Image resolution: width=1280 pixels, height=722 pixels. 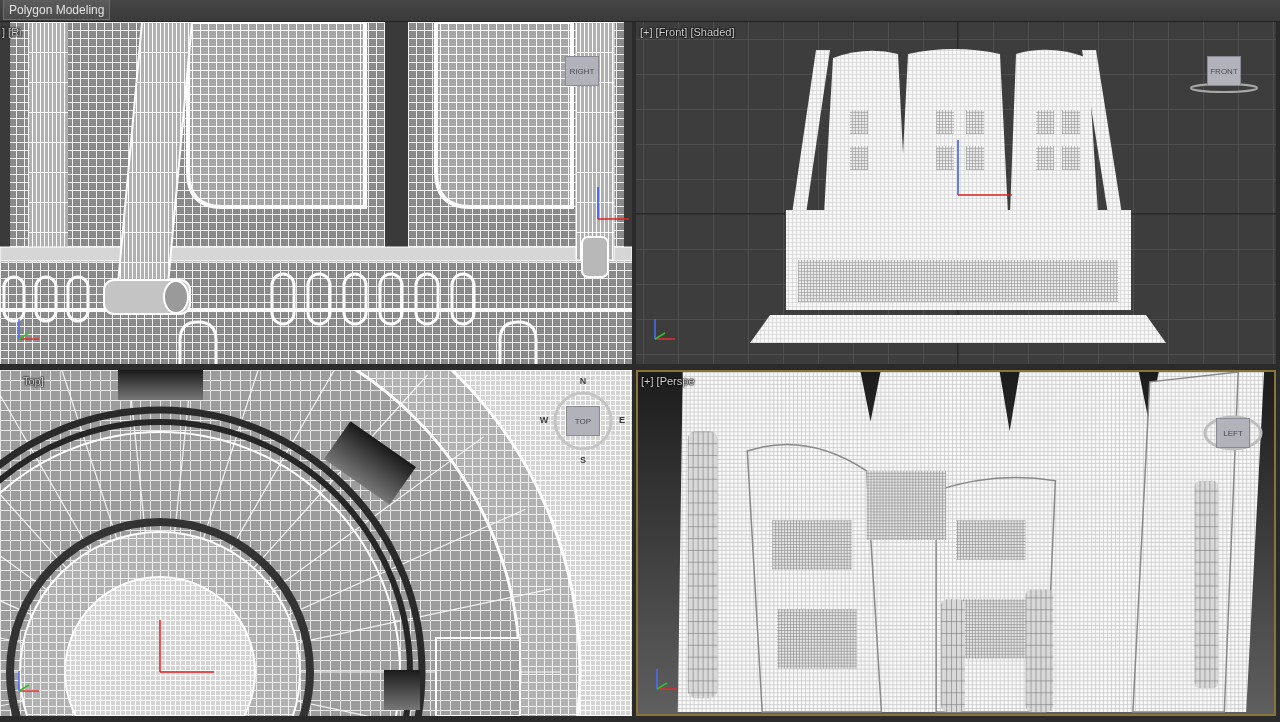 What do you see at coordinates (622, 420) in the screenshot?
I see `compass-letter: E` at bounding box center [622, 420].